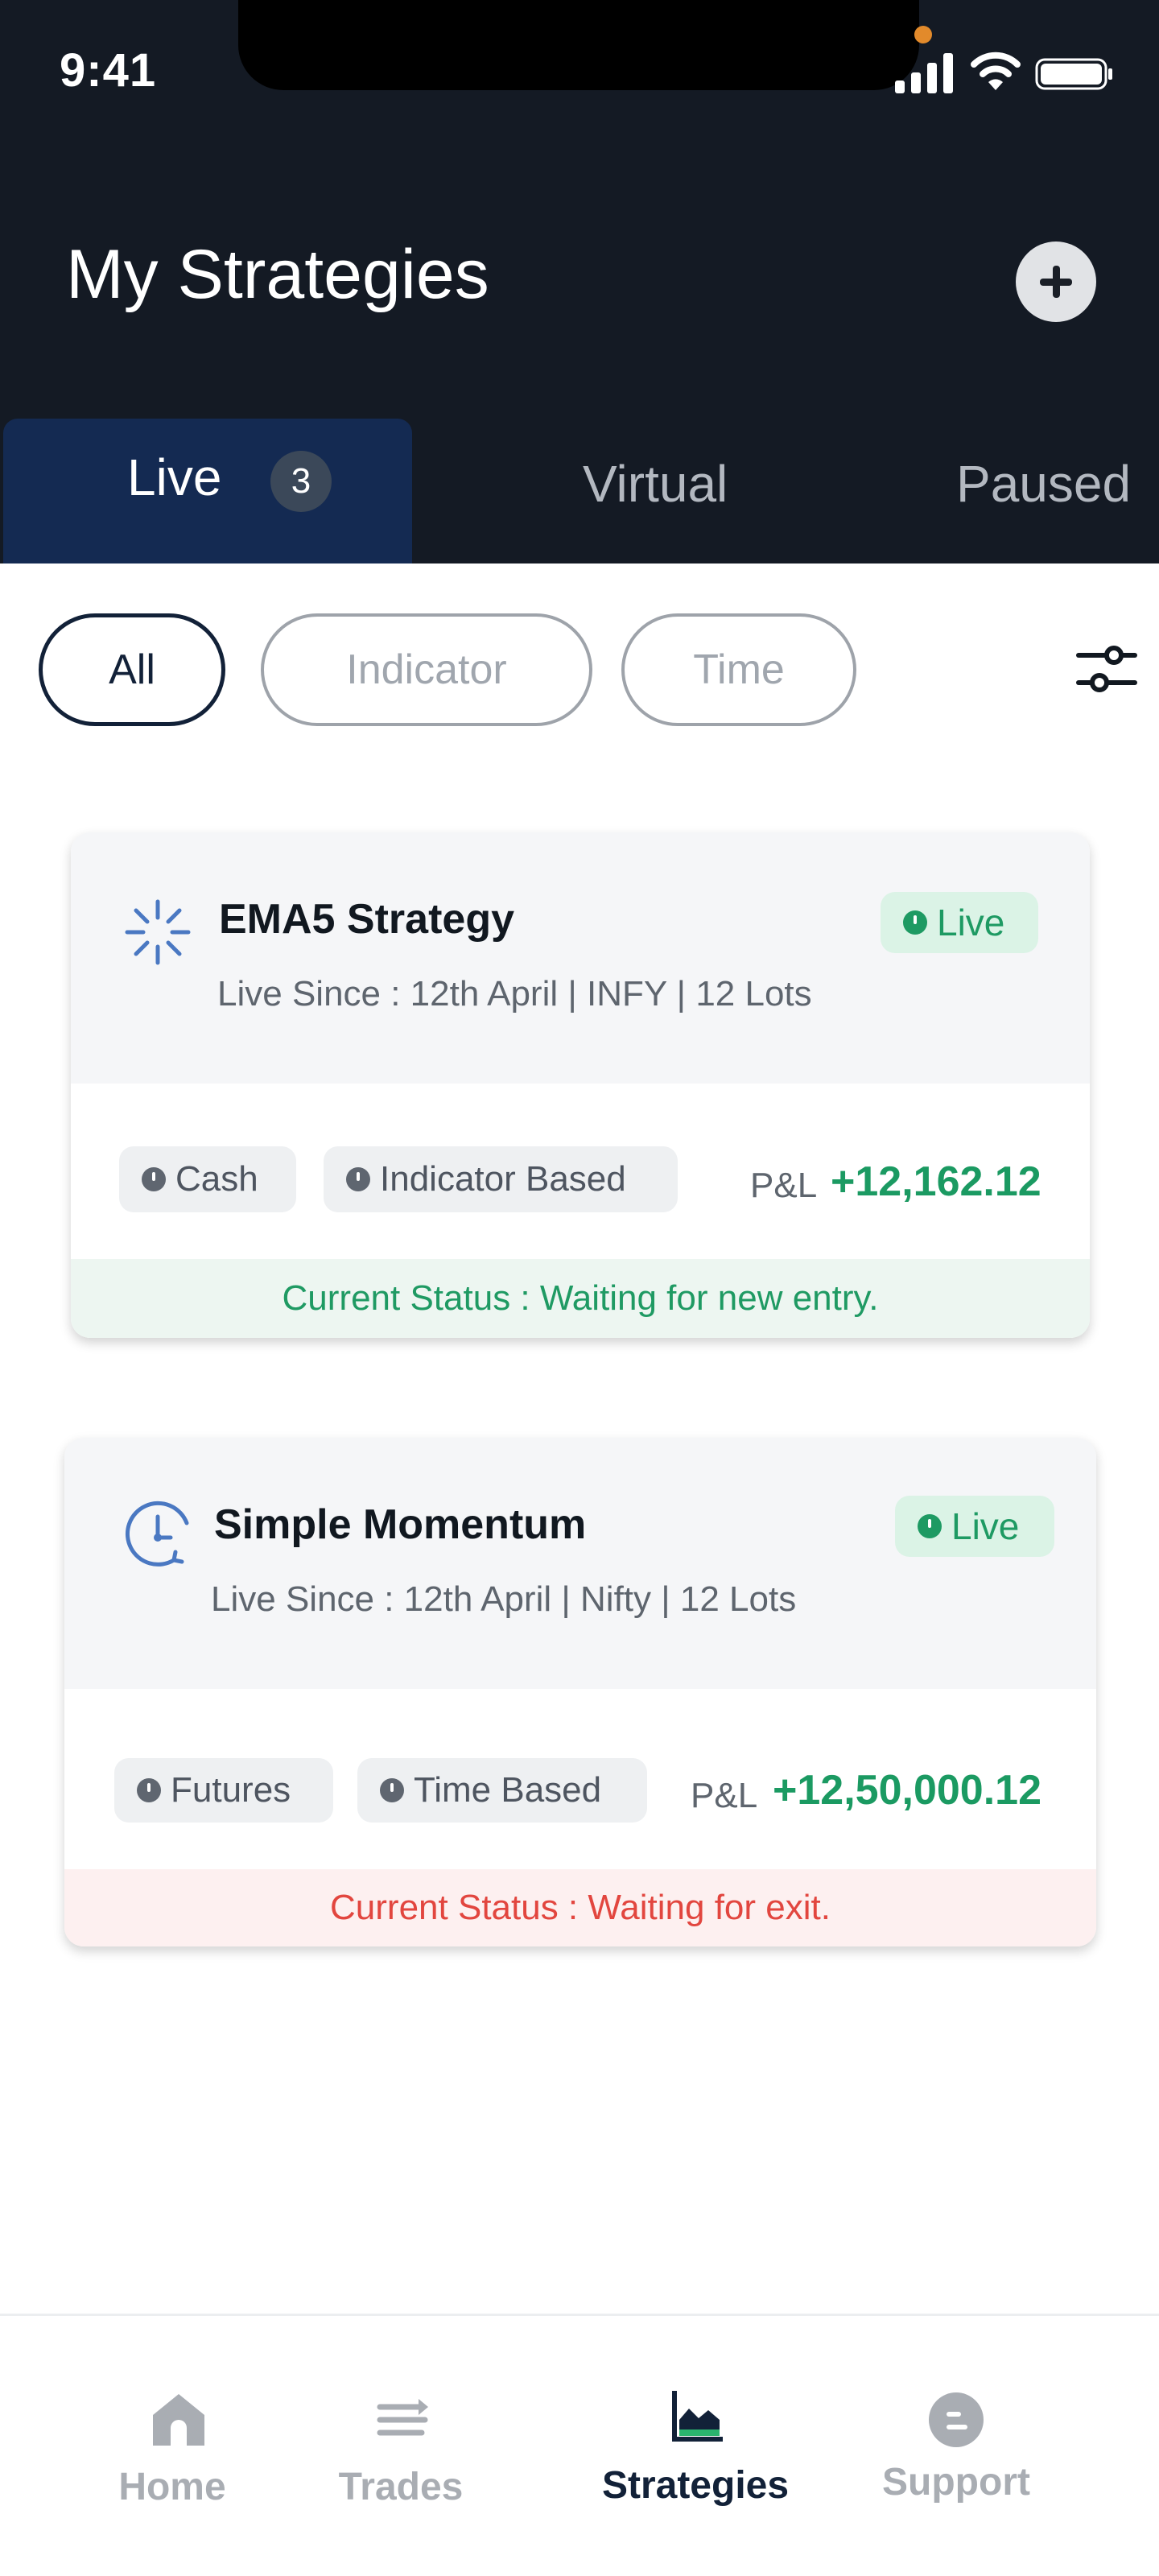 The height and width of the screenshot is (2576, 1159). What do you see at coordinates (157, 1534) in the screenshot?
I see `time-strategy-icon` at bounding box center [157, 1534].